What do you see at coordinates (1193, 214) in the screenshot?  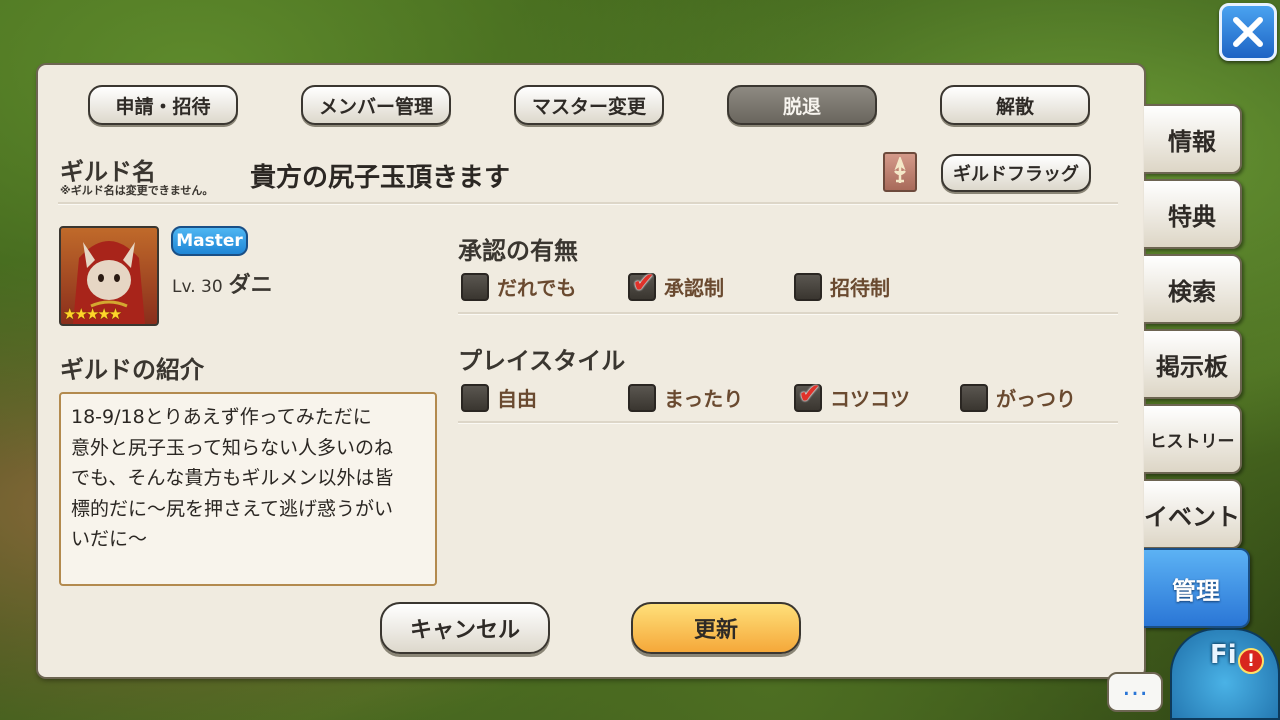 I see `side-tab-benefits: 特典` at bounding box center [1193, 214].